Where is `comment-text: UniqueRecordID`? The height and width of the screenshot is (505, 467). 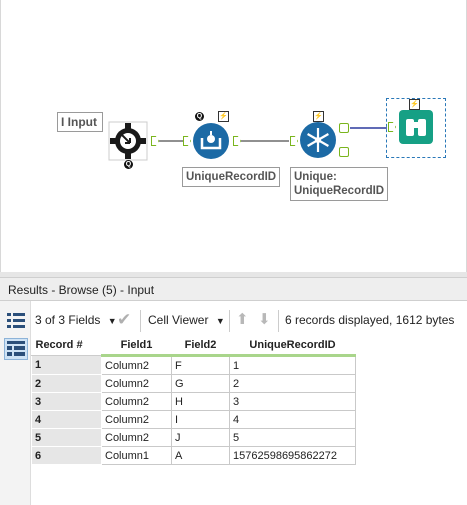
comment-text: UniqueRecordID is located at coordinates (231, 177).